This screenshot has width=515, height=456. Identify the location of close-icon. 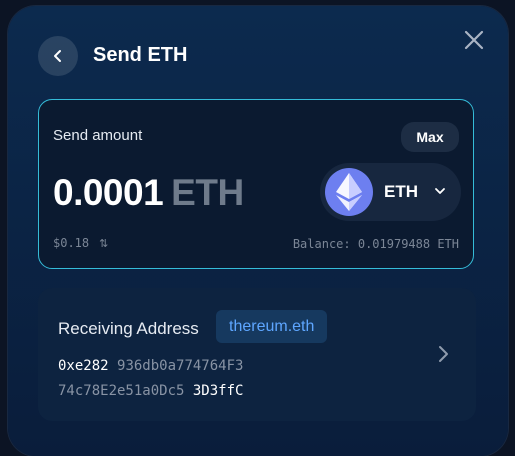
(474, 40).